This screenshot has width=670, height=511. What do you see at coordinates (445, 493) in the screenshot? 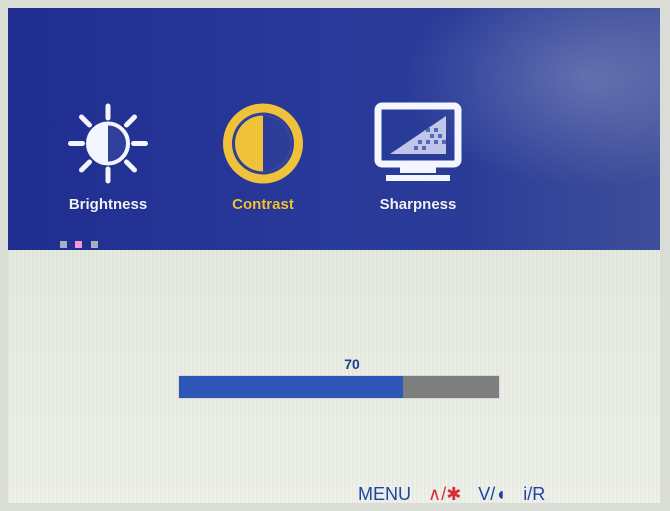
I see `up-hint: ∧/✱` at bounding box center [445, 493].